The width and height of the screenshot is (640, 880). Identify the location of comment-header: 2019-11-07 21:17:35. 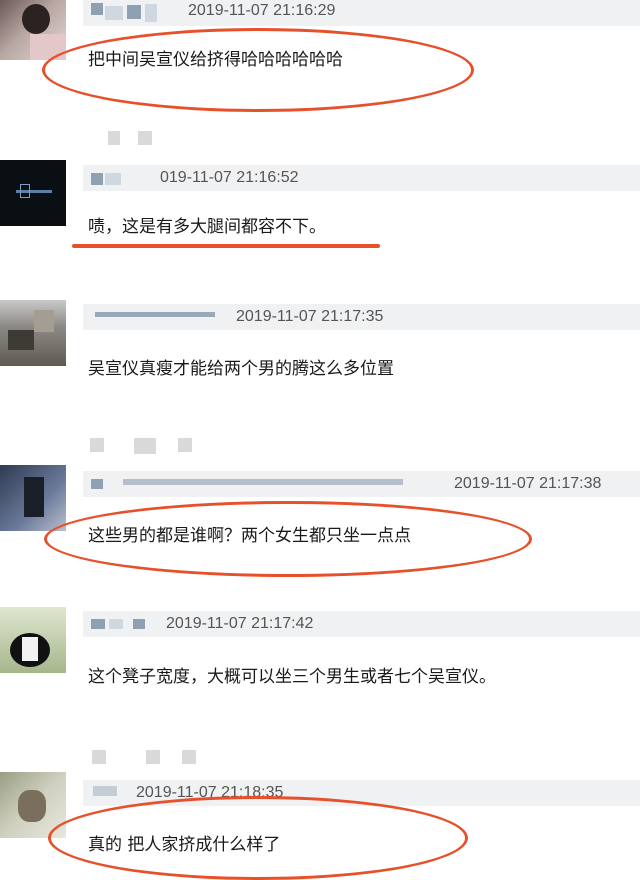
(361, 317).